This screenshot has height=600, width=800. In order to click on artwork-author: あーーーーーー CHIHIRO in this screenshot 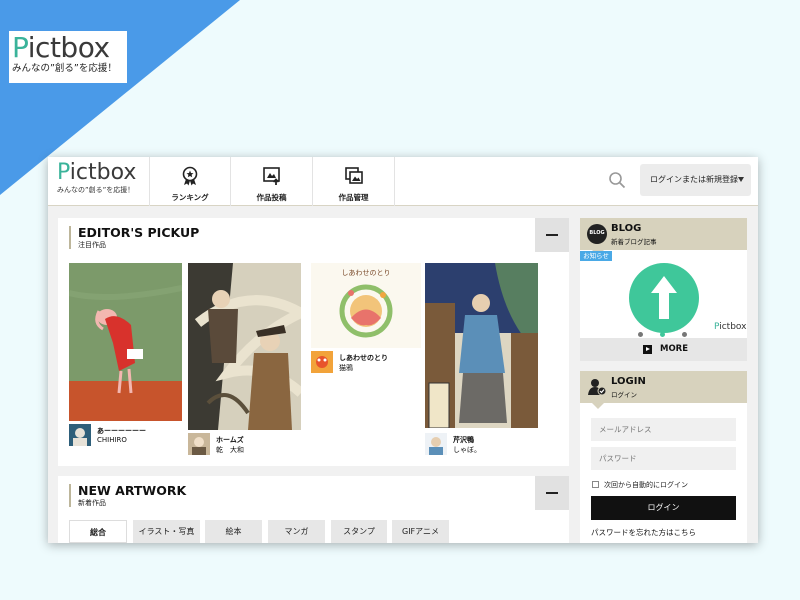, I will do `click(125, 436)`.